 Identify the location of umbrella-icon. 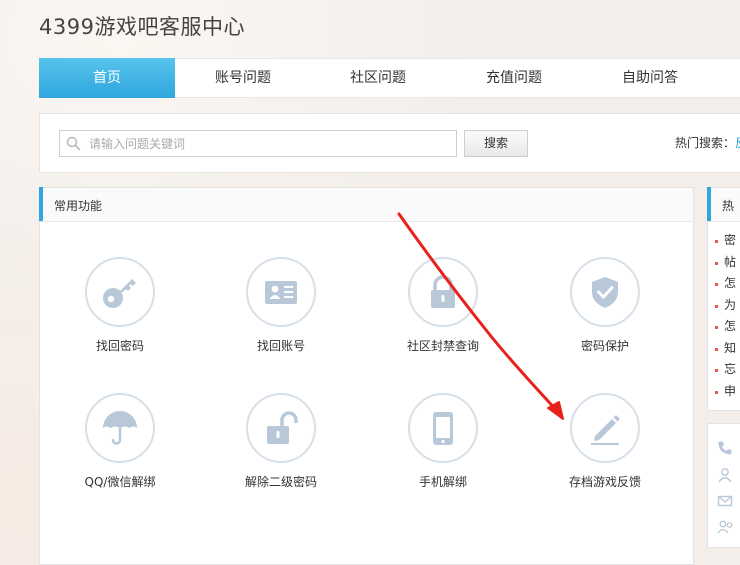
(120, 428).